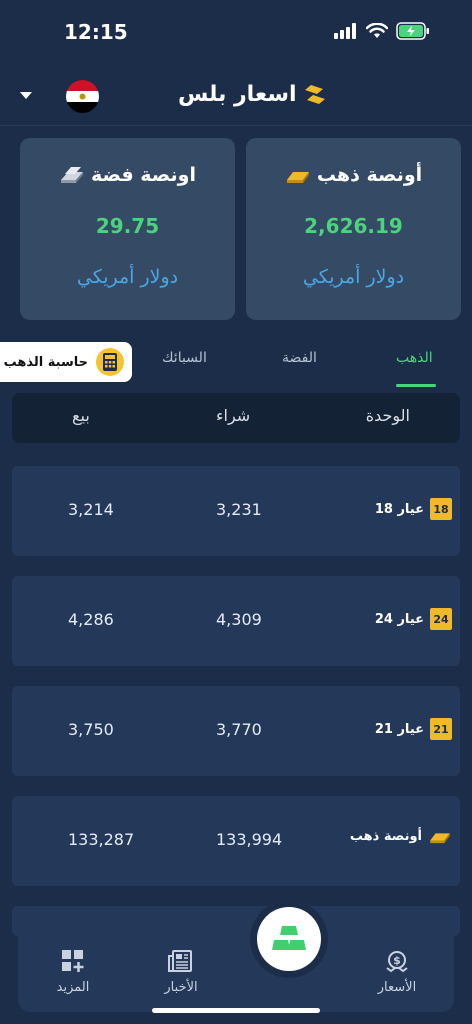 This screenshot has width=472, height=1024. What do you see at coordinates (441, 729) in the screenshot?
I see `karat-badge: 21` at bounding box center [441, 729].